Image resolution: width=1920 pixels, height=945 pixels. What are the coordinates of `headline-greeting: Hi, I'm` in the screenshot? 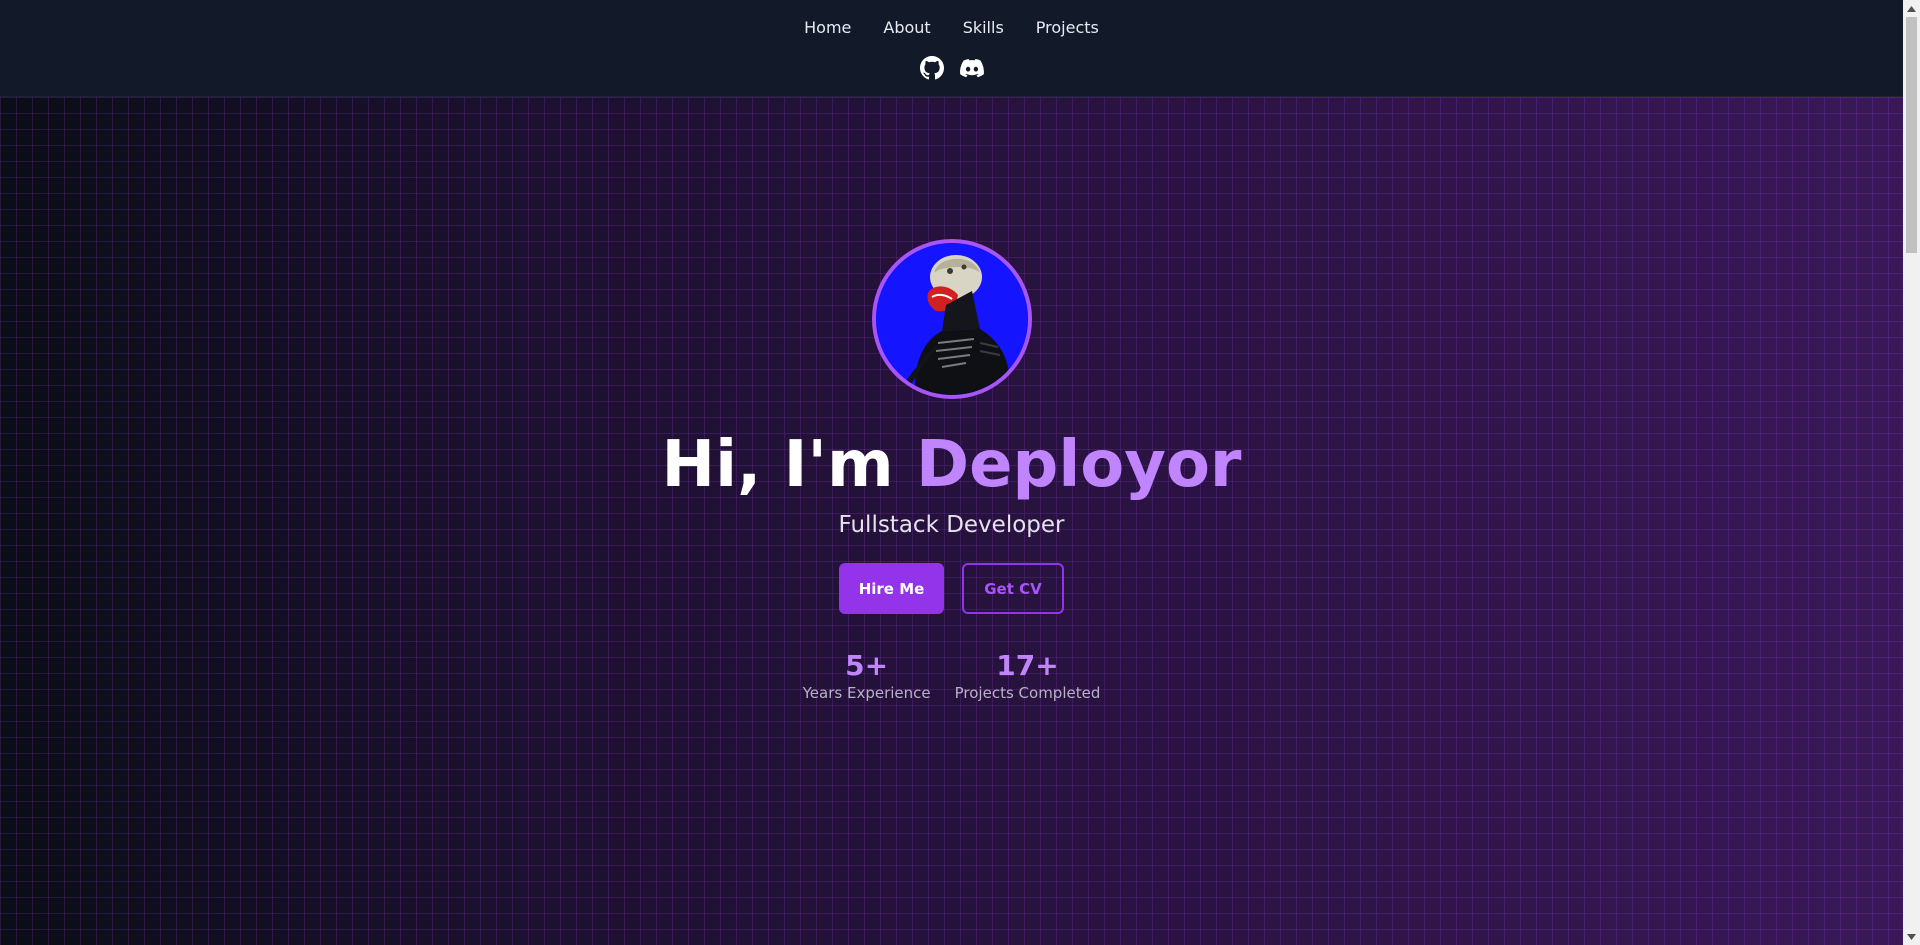 It's located at (788, 465).